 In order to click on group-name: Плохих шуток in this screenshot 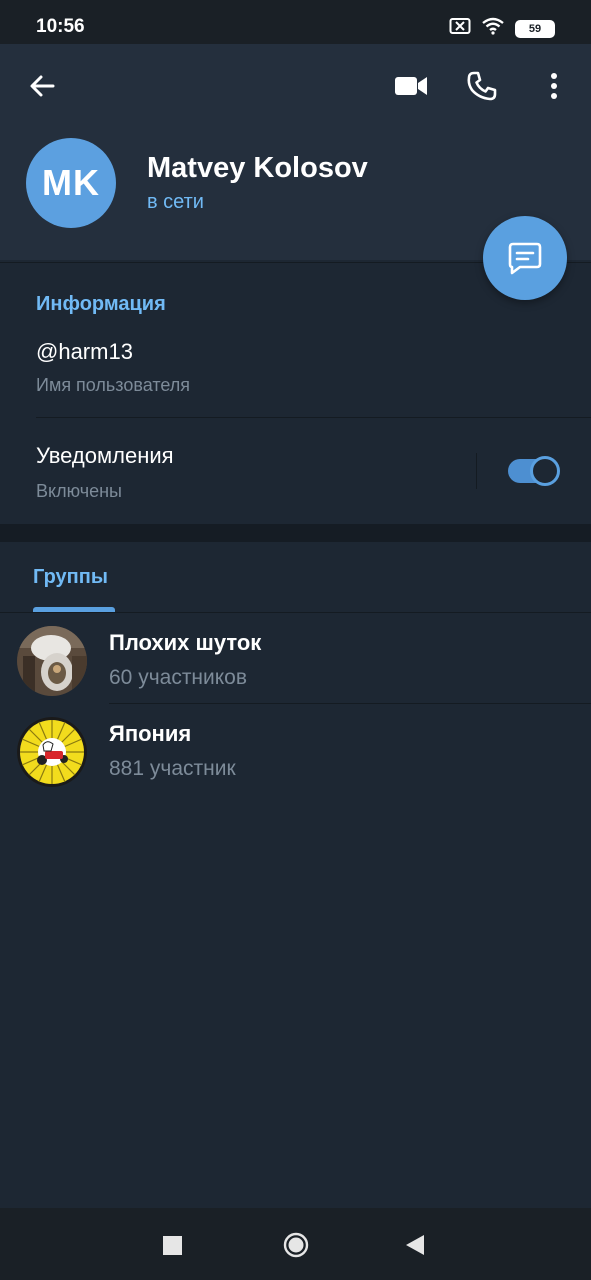, I will do `click(185, 642)`.